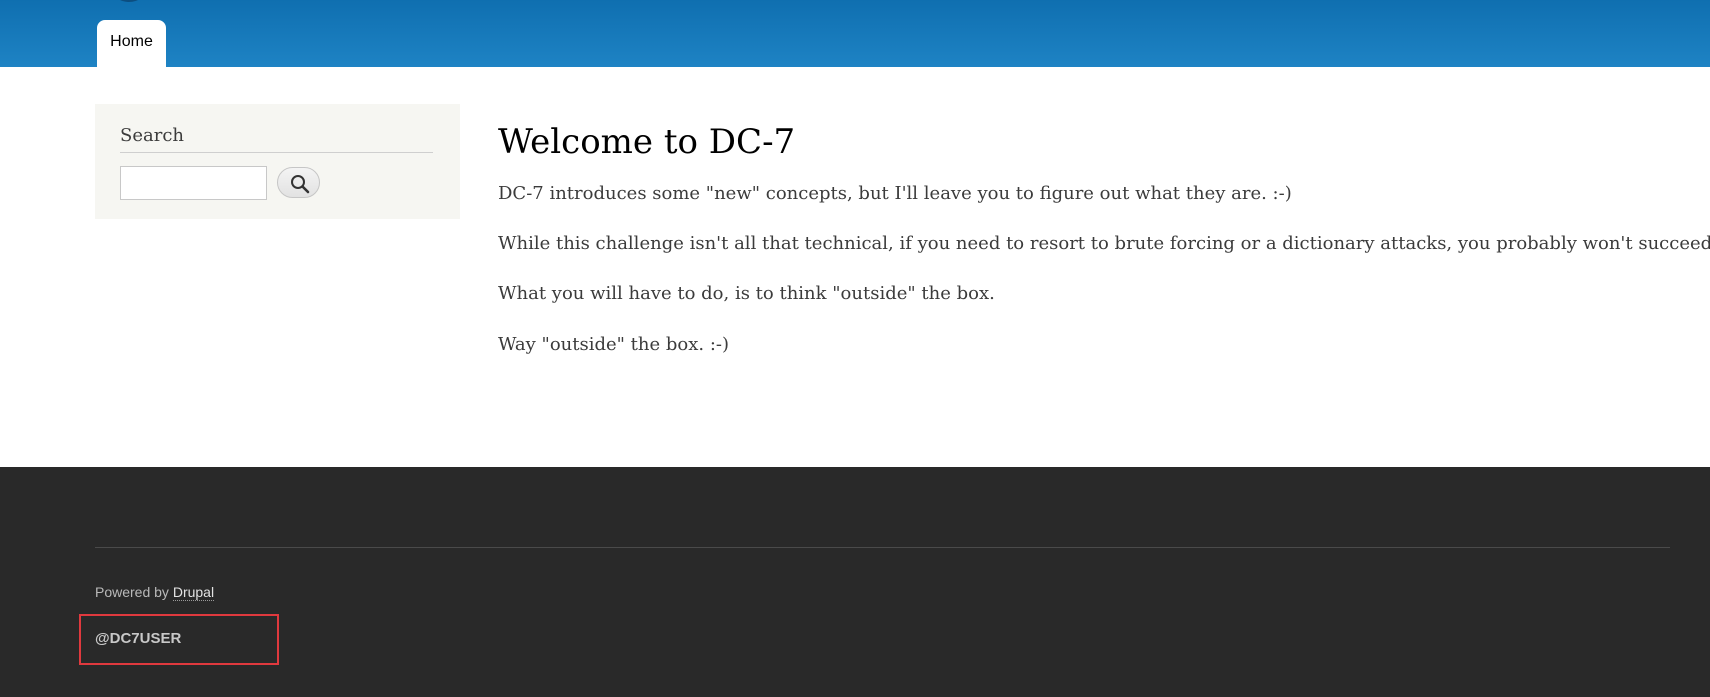 The width and height of the screenshot is (1710, 697). I want to click on search-block: Search, so click(277, 161).